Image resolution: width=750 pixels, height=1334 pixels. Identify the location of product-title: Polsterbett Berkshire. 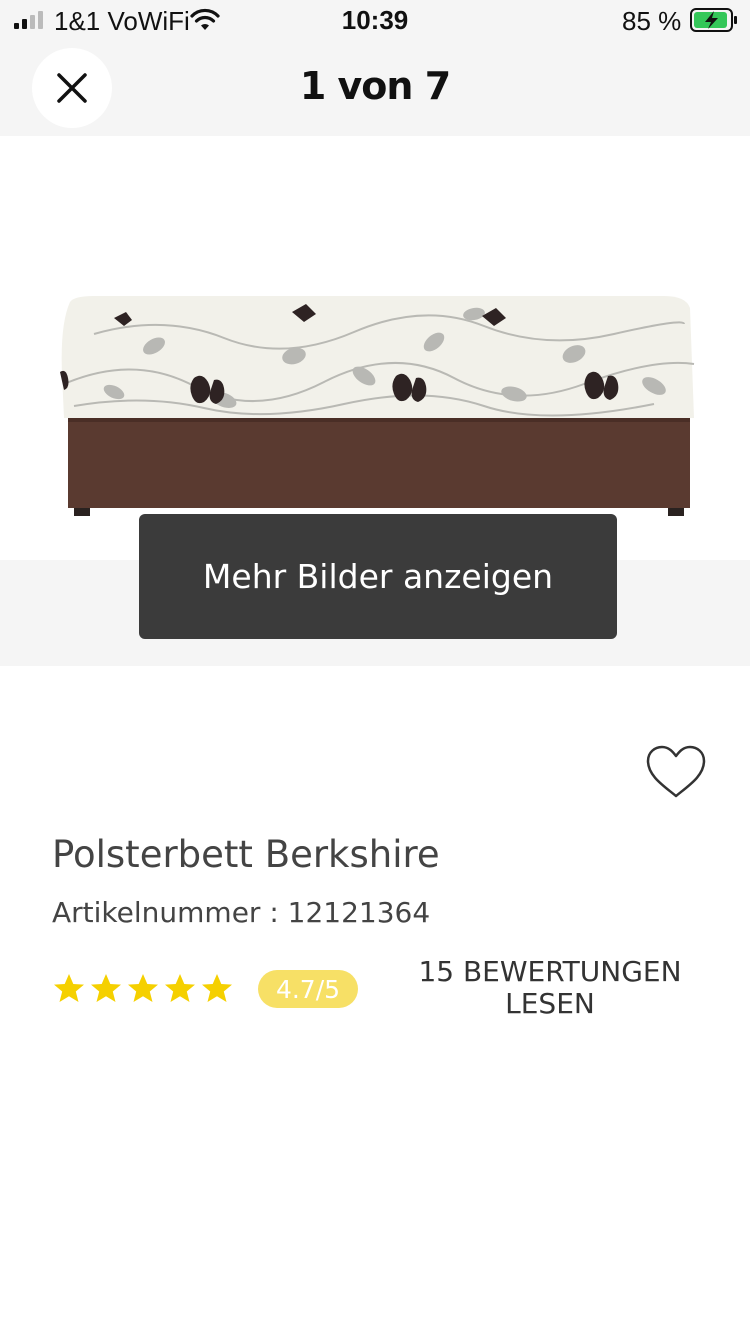
(246, 854).